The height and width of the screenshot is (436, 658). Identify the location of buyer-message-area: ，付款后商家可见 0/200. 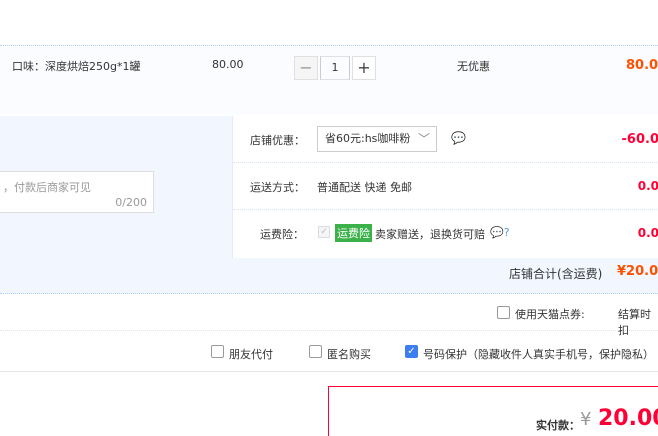
(116, 187).